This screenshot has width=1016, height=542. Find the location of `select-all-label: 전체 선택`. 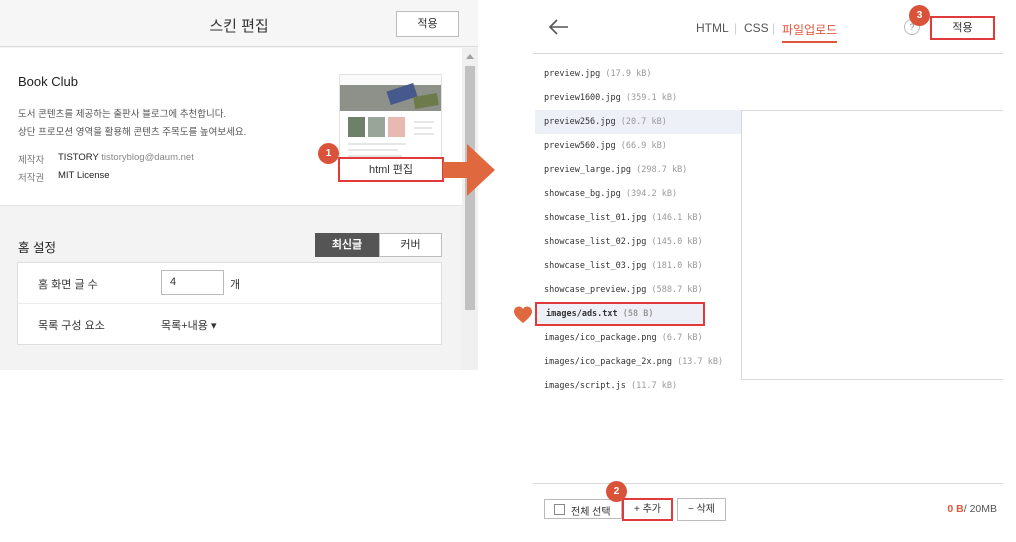

select-all-label: 전체 선택 is located at coordinates (591, 512).